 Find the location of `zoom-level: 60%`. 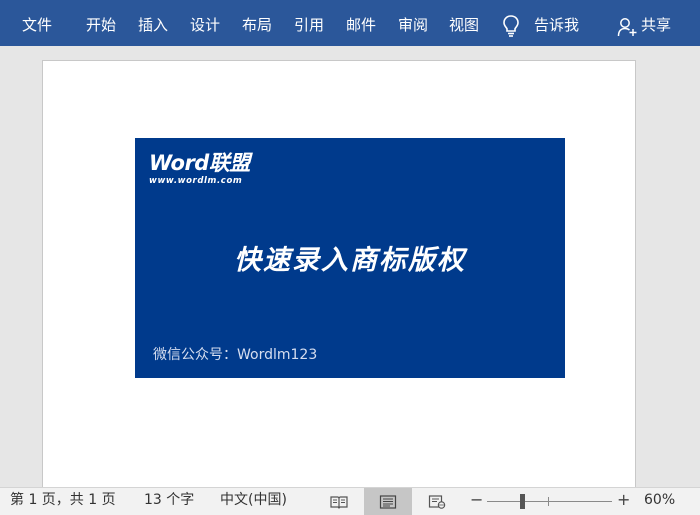

zoom-level: 60% is located at coordinates (659, 501).